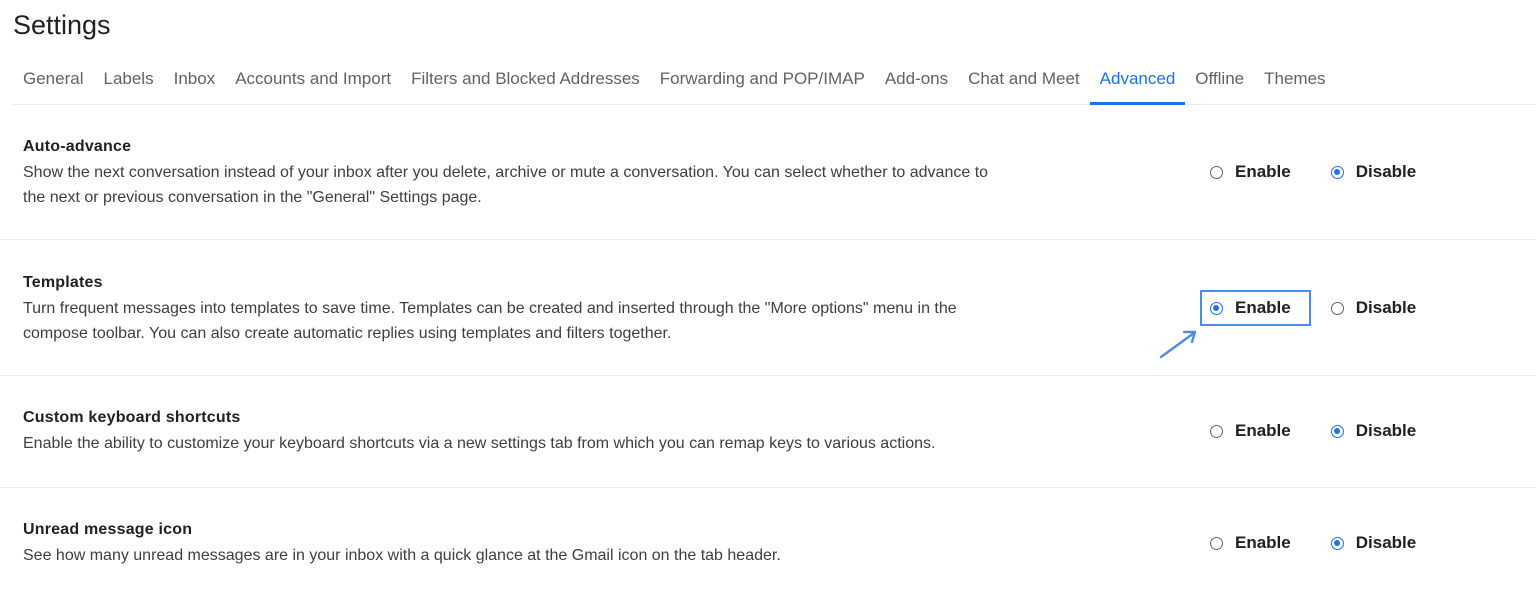 The width and height of the screenshot is (1536, 594). What do you see at coordinates (313, 81) in the screenshot?
I see `tab-accounts-and-import: Accounts and Import` at bounding box center [313, 81].